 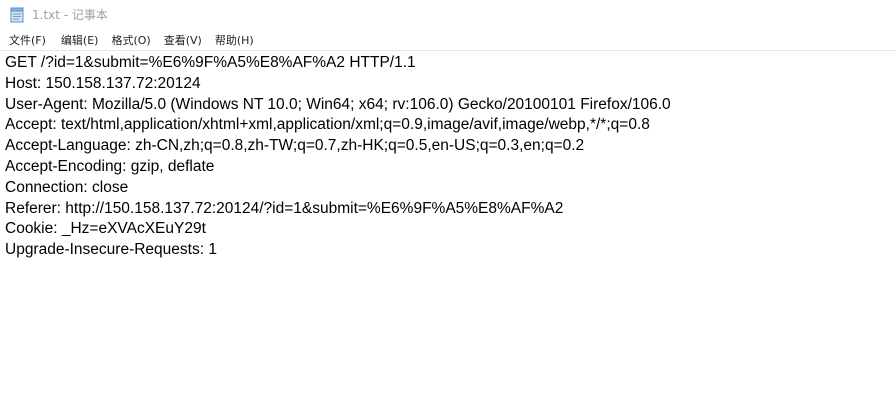 What do you see at coordinates (80, 40) in the screenshot?
I see `menu-edit: 编辑(E)` at bounding box center [80, 40].